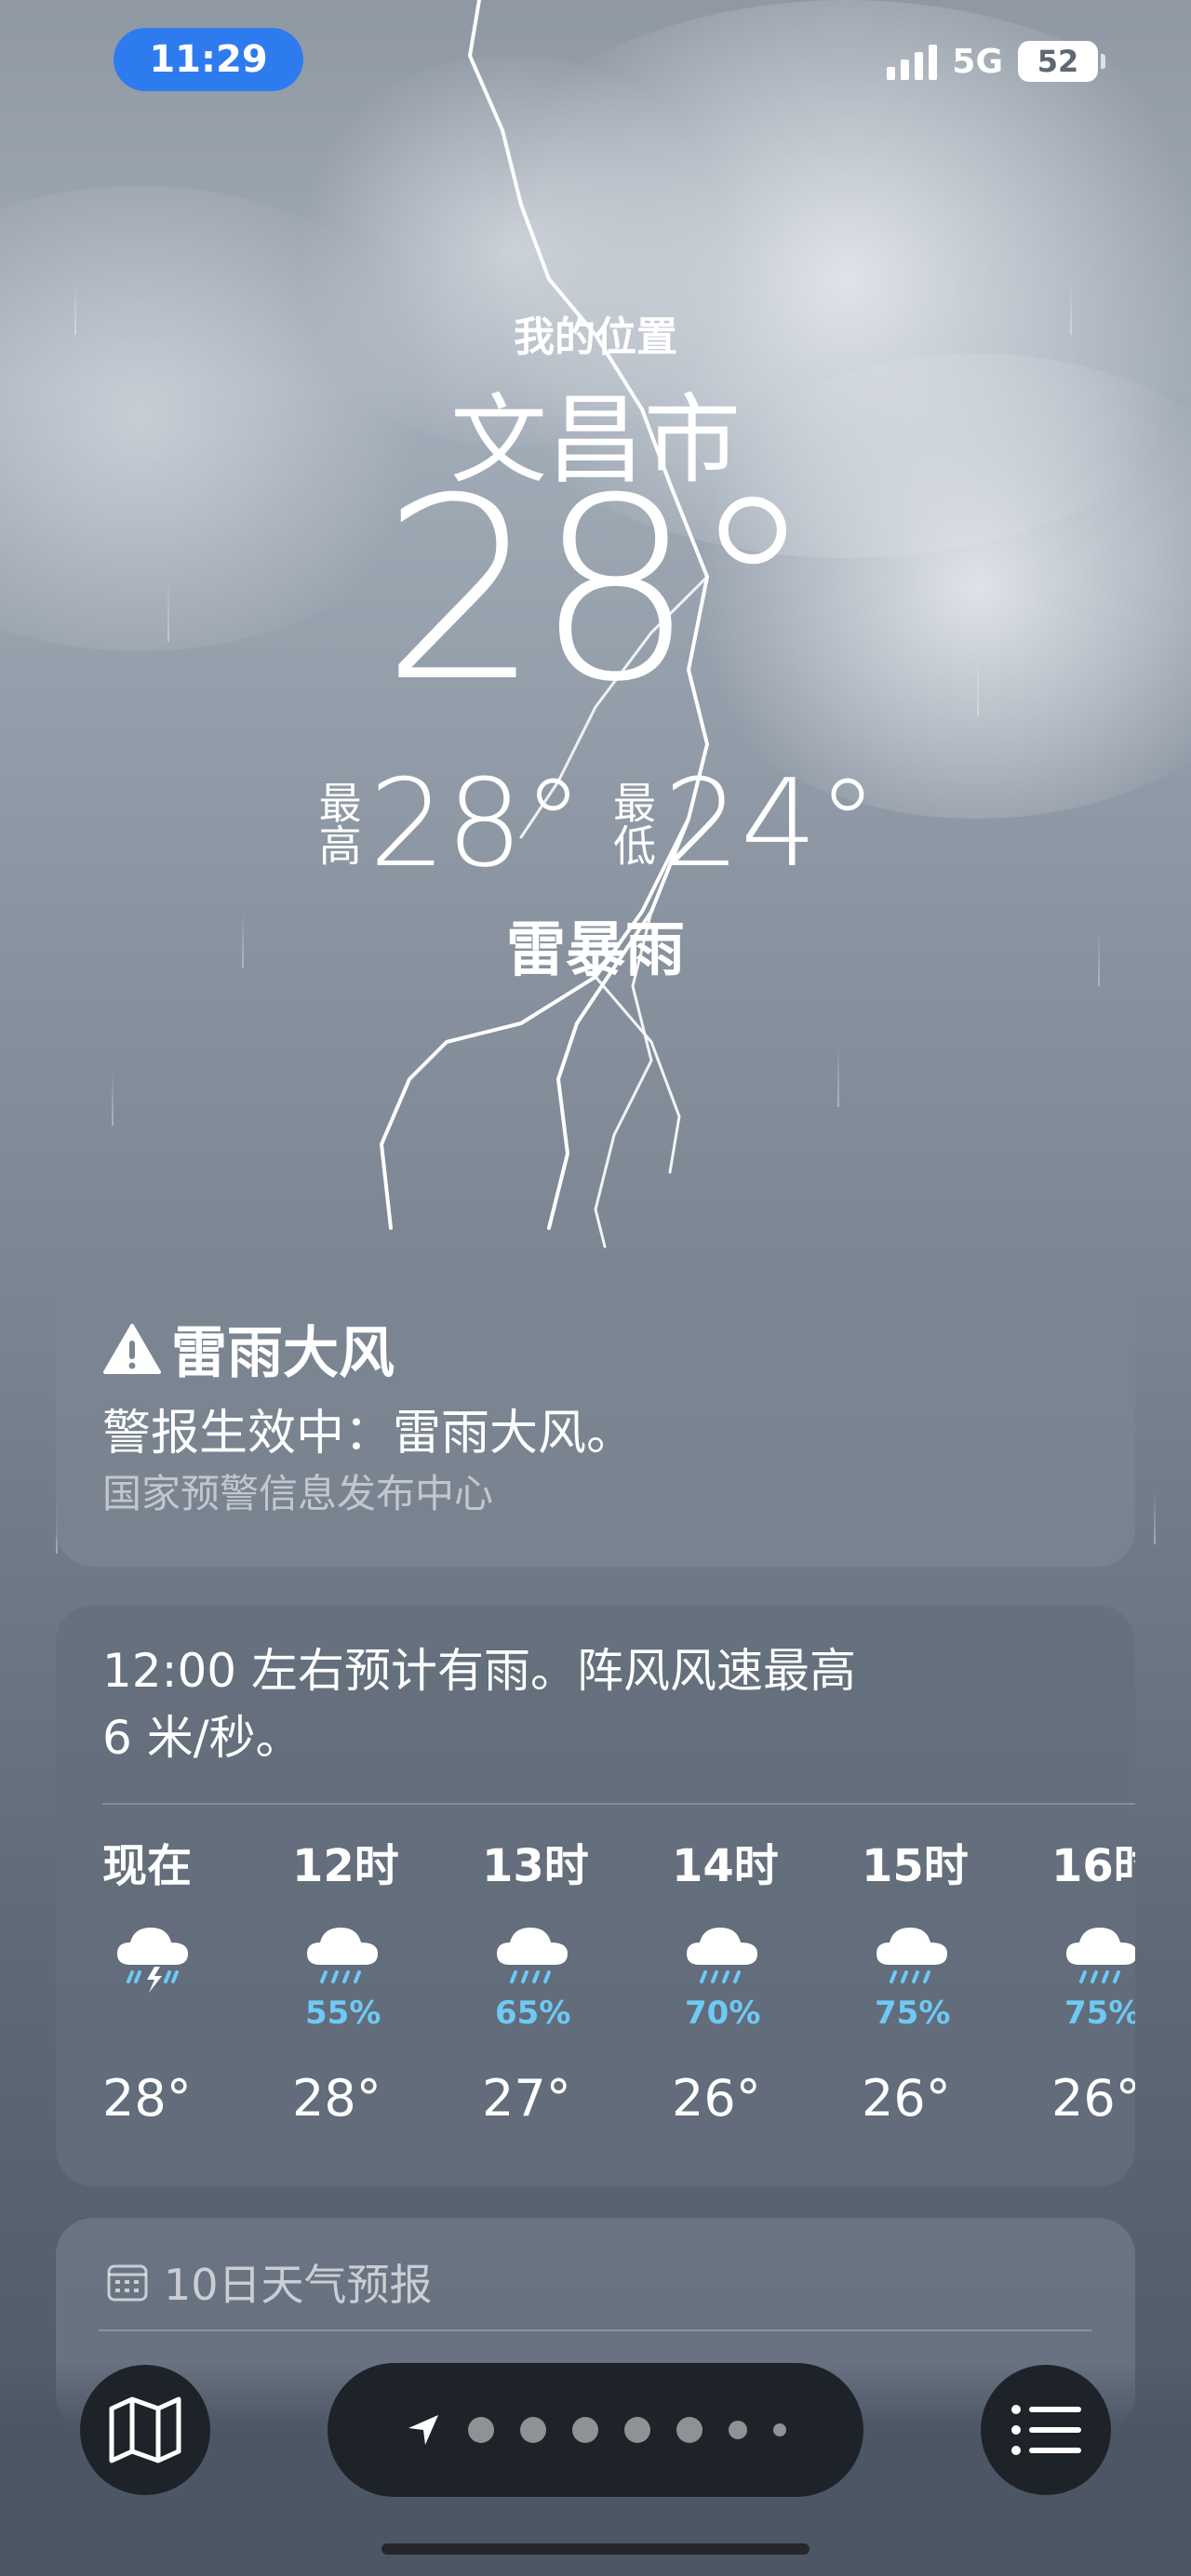  What do you see at coordinates (577, 1978) in the screenshot?
I see `hour-item: 13时 65% 27°` at bounding box center [577, 1978].